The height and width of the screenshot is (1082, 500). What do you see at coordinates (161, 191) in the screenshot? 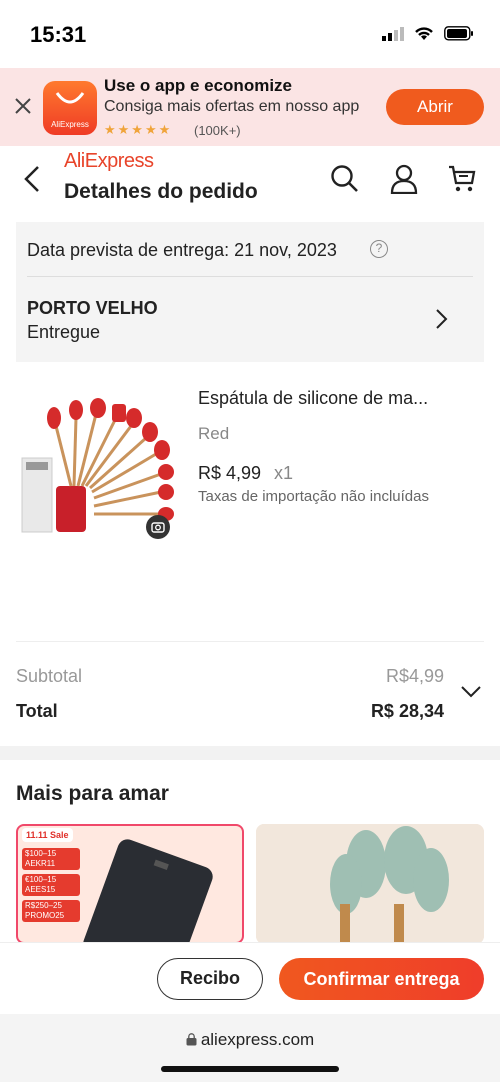
I see `page-title: Detalhes do pedido` at bounding box center [161, 191].